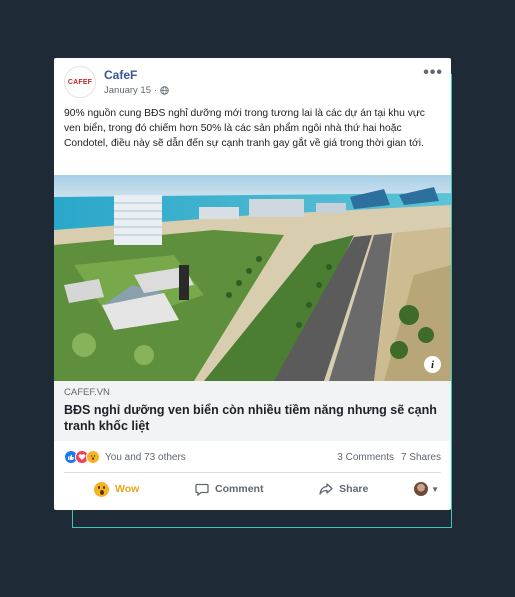 Image resolution: width=515 pixels, height=597 pixels. What do you see at coordinates (354, 489) in the screenshot?
I see `share-label: Share` at bounding box center [354, 489].